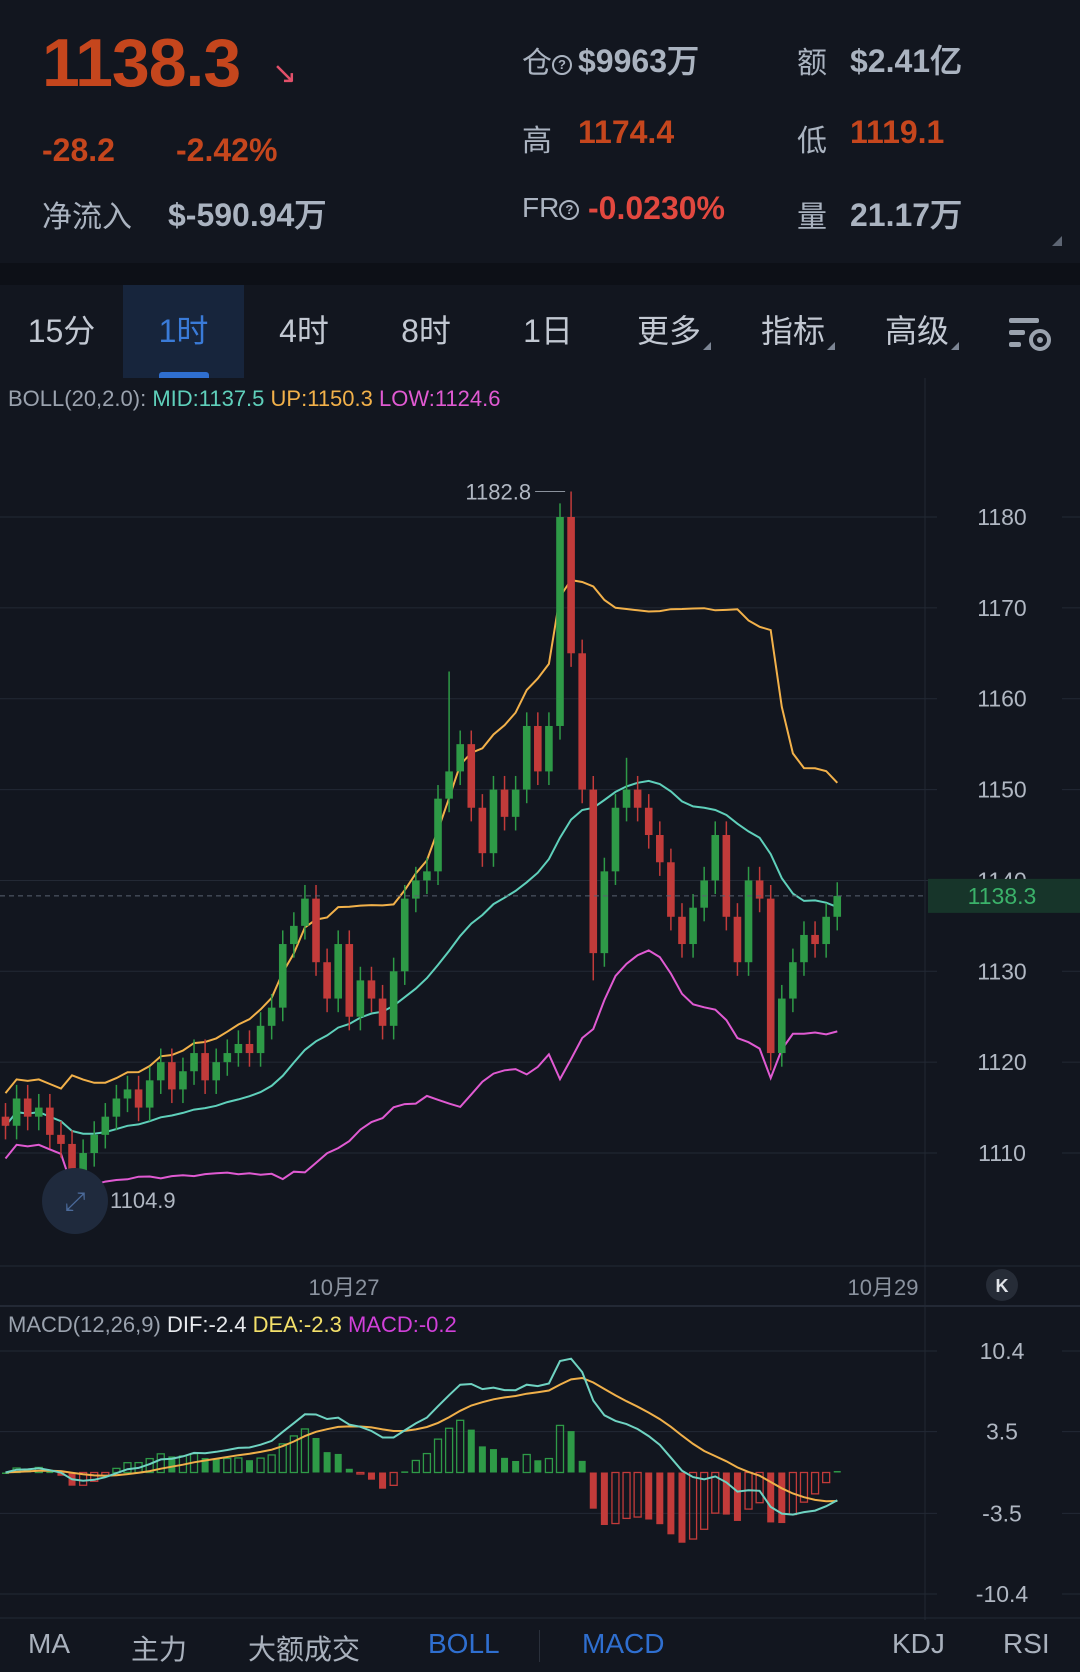 The height and width of the screenshot is (1672, 1080). Describe the element at coordinates (1001, 790) in the screenshot. I see `price-axis-label: 1150` at that location.